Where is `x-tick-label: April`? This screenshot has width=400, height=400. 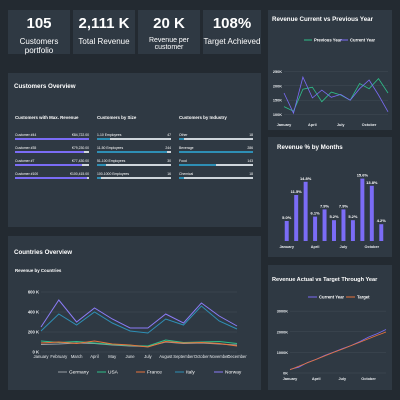
x-tick-label: April is located at coordinates (316, 379).